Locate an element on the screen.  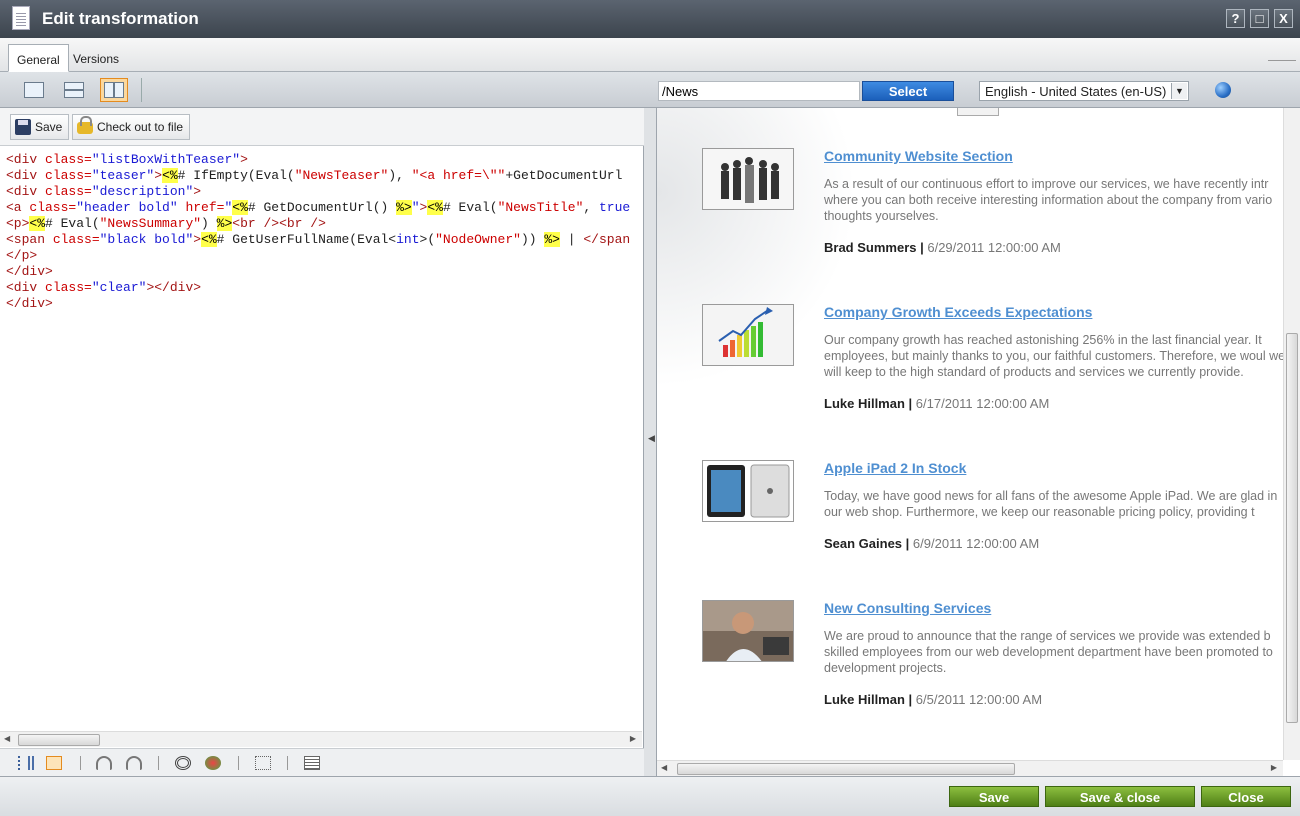
news-meta: Luke Hillman | 6/17/2011 12:00:00 AM is located at coordinates (937, 403).